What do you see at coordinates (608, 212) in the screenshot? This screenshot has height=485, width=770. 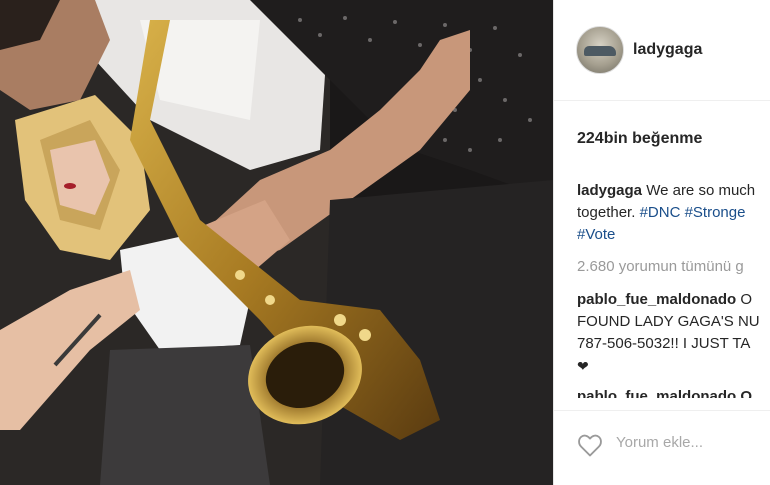 I see `caption-line2: together.` at bounding box center [608, 212].